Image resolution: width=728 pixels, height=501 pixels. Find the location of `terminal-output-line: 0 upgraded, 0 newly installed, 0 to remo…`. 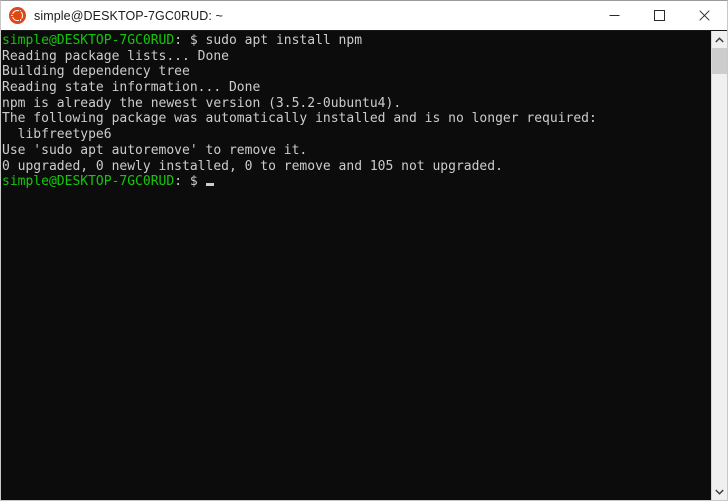

terminal-output-line: 0 upgraded, 0 newly installed, 0 to remo… is located at coordinates (356, 167).